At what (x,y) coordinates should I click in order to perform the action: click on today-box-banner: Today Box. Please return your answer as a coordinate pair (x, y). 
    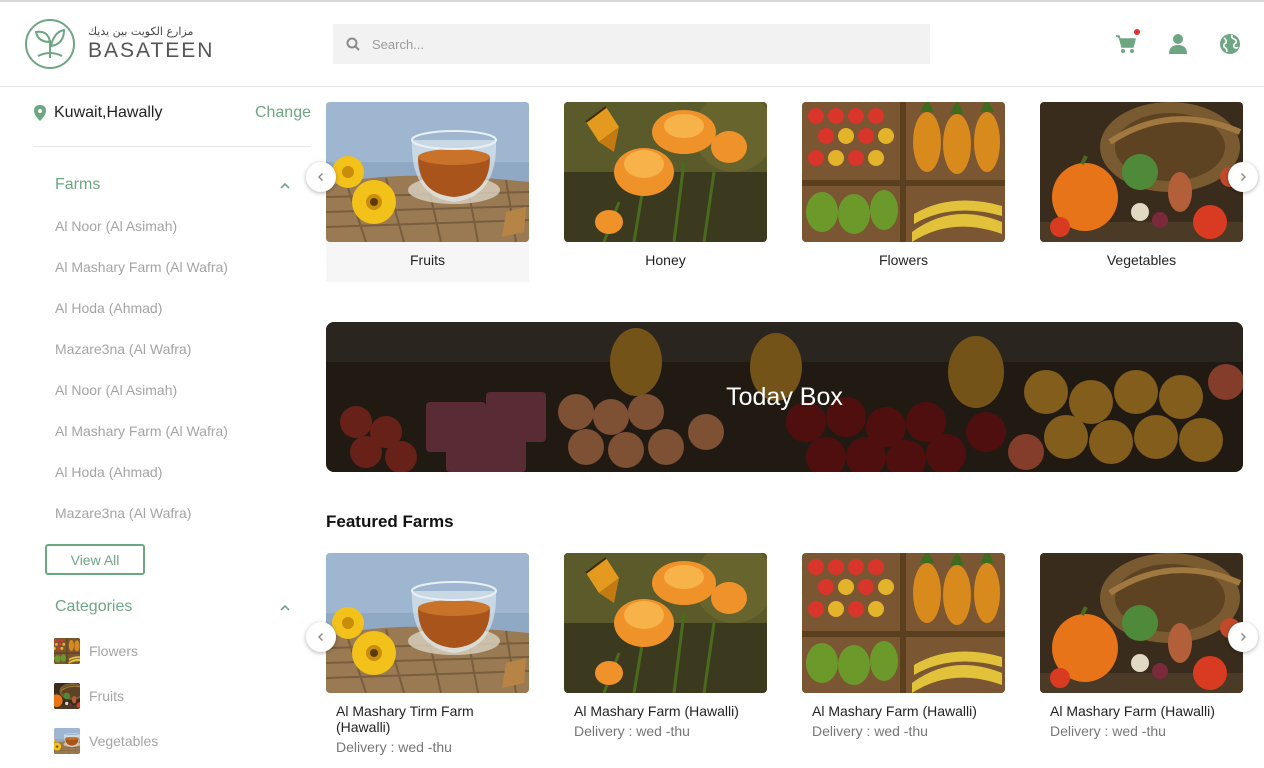
    Looking at the image, I should click on (784, 397).